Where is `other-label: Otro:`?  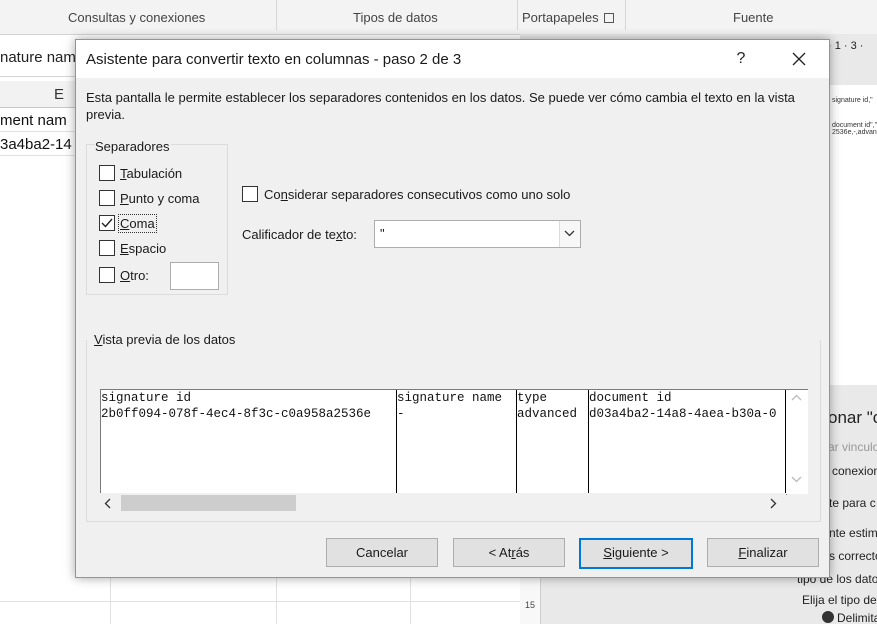 other-label: Otro: is located at coordinates (134, 275).